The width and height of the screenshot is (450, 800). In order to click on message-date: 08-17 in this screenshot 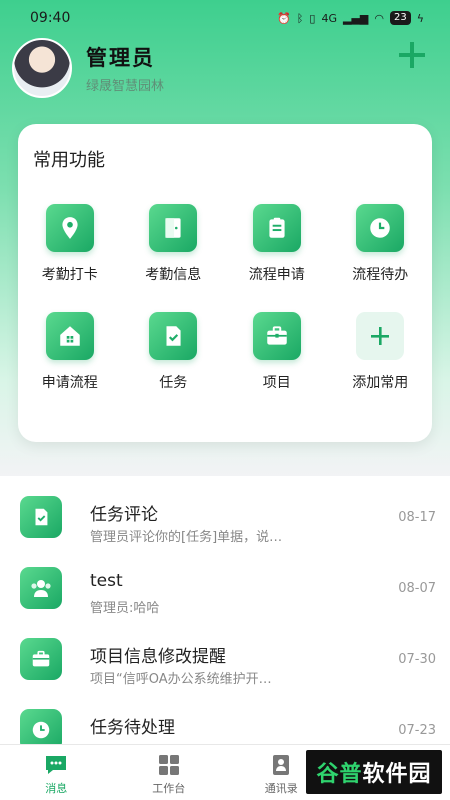, I will do `click(417, 517)`.